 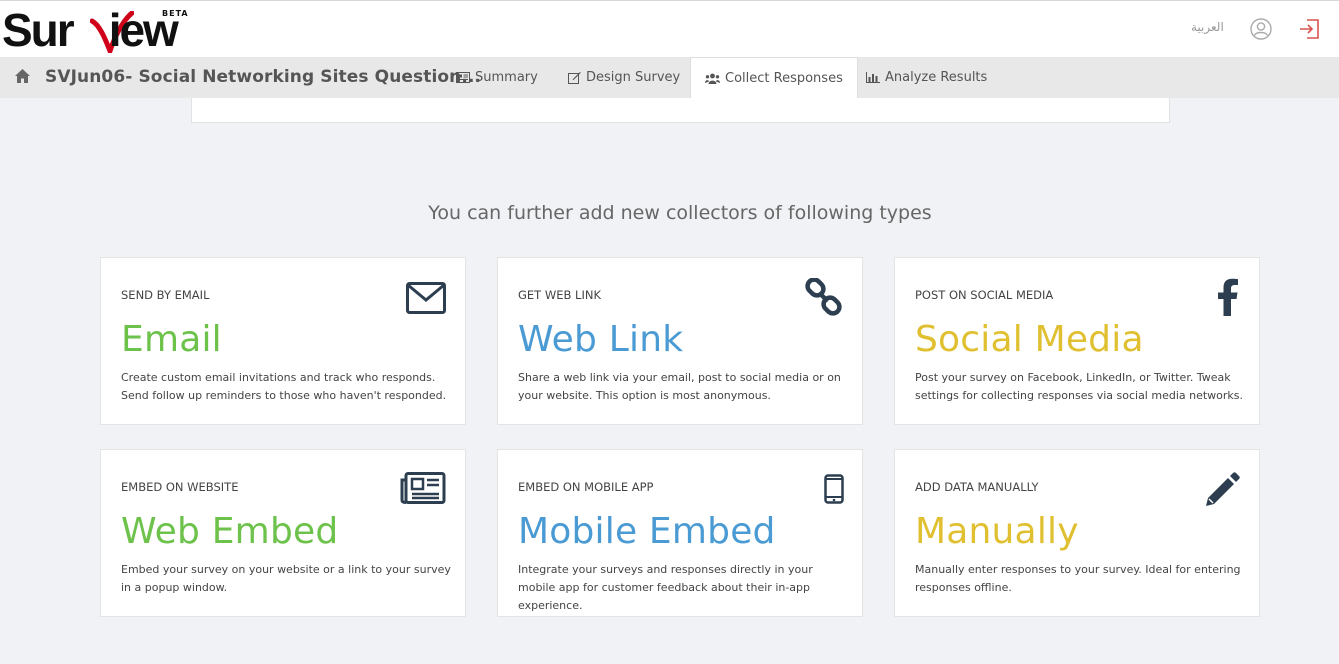 I want to click on card-kicker: EMBED ON MOBILE APP, so click(x=586, y=487).